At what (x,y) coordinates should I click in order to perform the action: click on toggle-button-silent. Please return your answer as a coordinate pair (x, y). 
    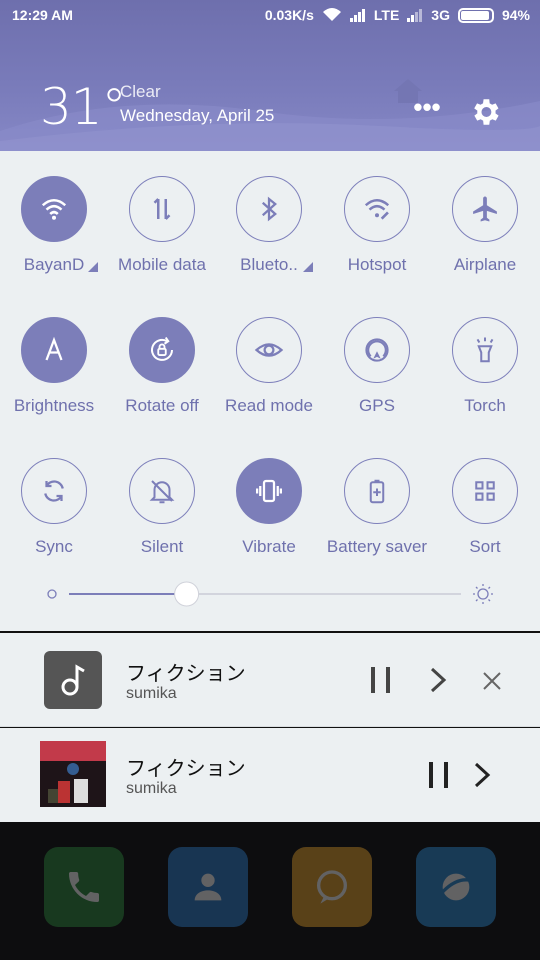
    Looking at the image, I should click on (162, 491).